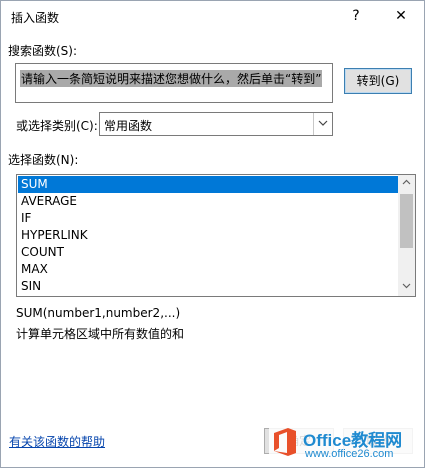  What do you see at coordinates (356, 16) in the screenshot?
I see `help-button: ?` at bounding box center [356, 16].